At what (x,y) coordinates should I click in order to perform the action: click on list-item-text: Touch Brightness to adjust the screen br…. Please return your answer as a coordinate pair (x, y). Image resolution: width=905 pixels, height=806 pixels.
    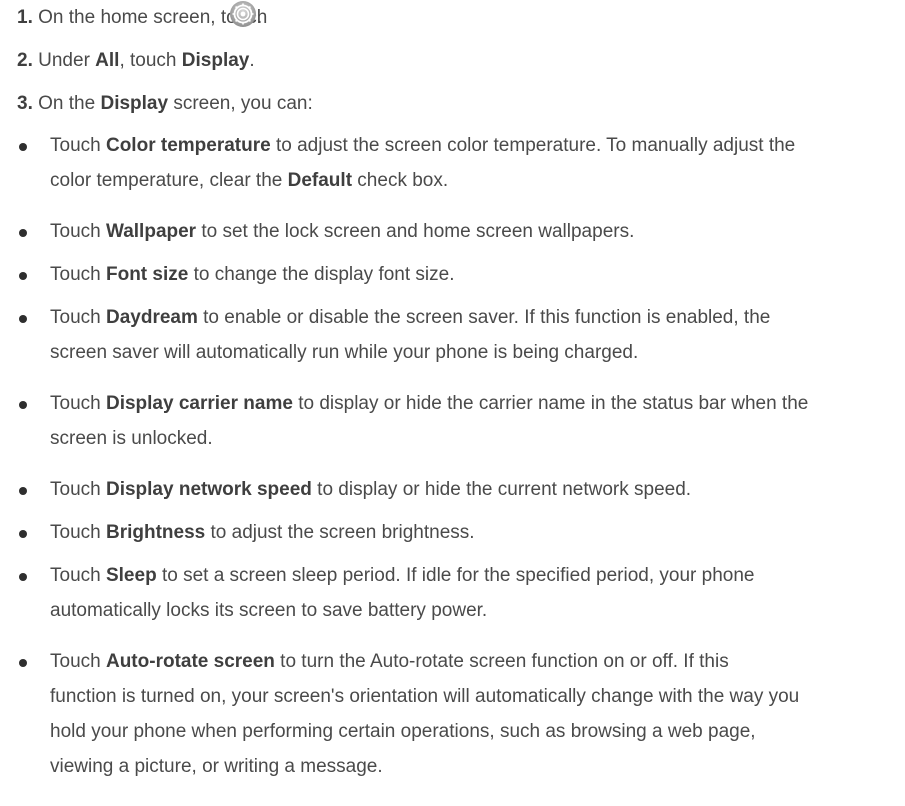
    Looking at the image, I should click on (262, 532).